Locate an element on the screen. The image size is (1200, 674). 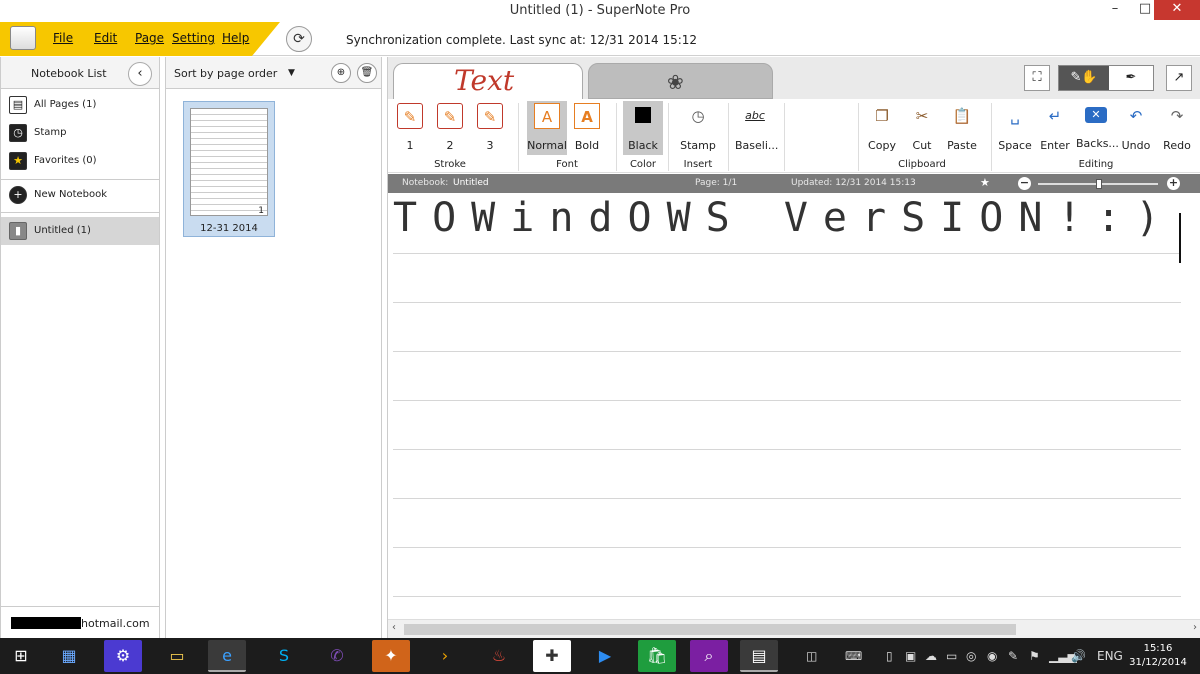
close-button: ✕ is located at coordinates (1177, 10).